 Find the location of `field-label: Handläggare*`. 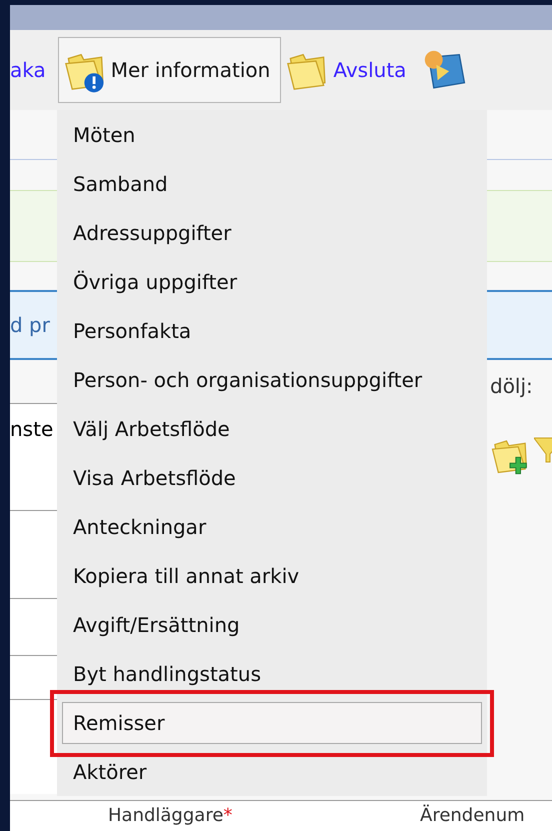

field-label: Handläggare* is located at coordinates (170, 815).